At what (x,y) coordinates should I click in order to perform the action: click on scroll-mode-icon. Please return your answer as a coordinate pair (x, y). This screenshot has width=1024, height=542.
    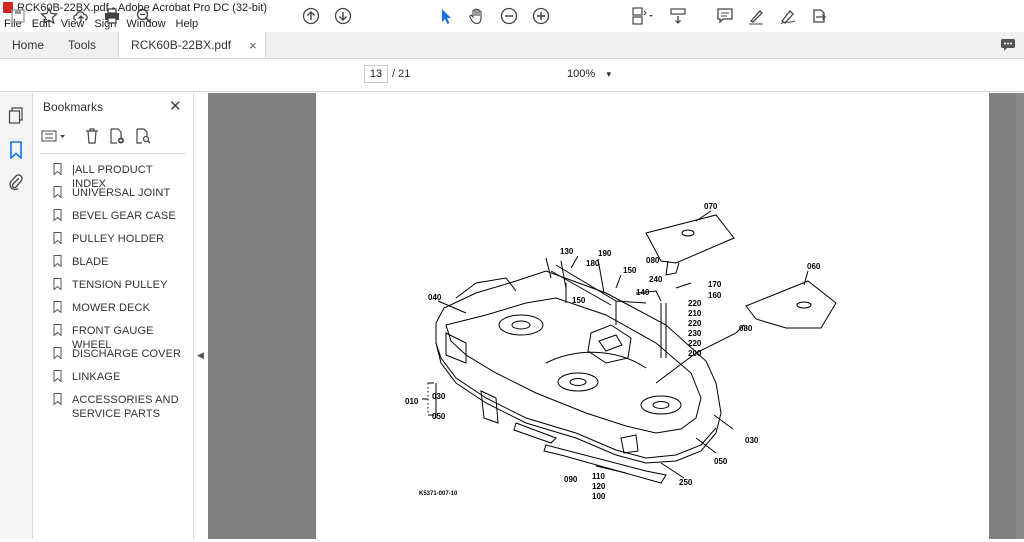
    Looking at the image, I should click on (678, 16).